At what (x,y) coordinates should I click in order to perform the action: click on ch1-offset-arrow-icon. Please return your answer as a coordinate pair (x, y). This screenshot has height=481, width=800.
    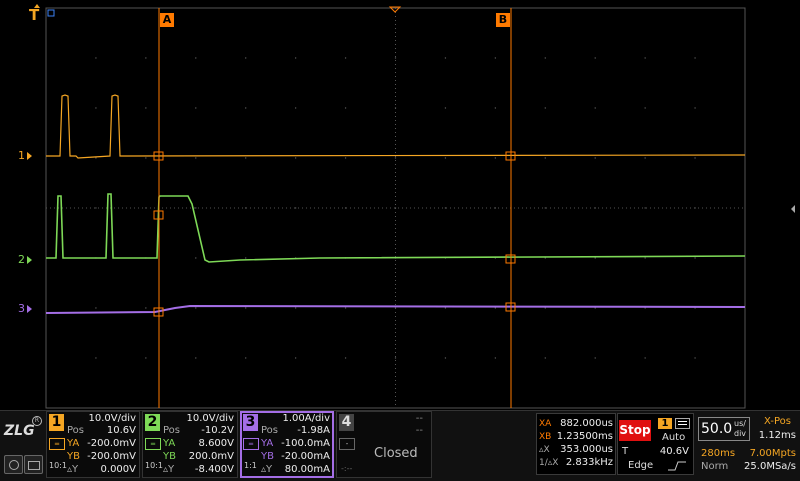
    Looking at the image, I should click on (29, 156).